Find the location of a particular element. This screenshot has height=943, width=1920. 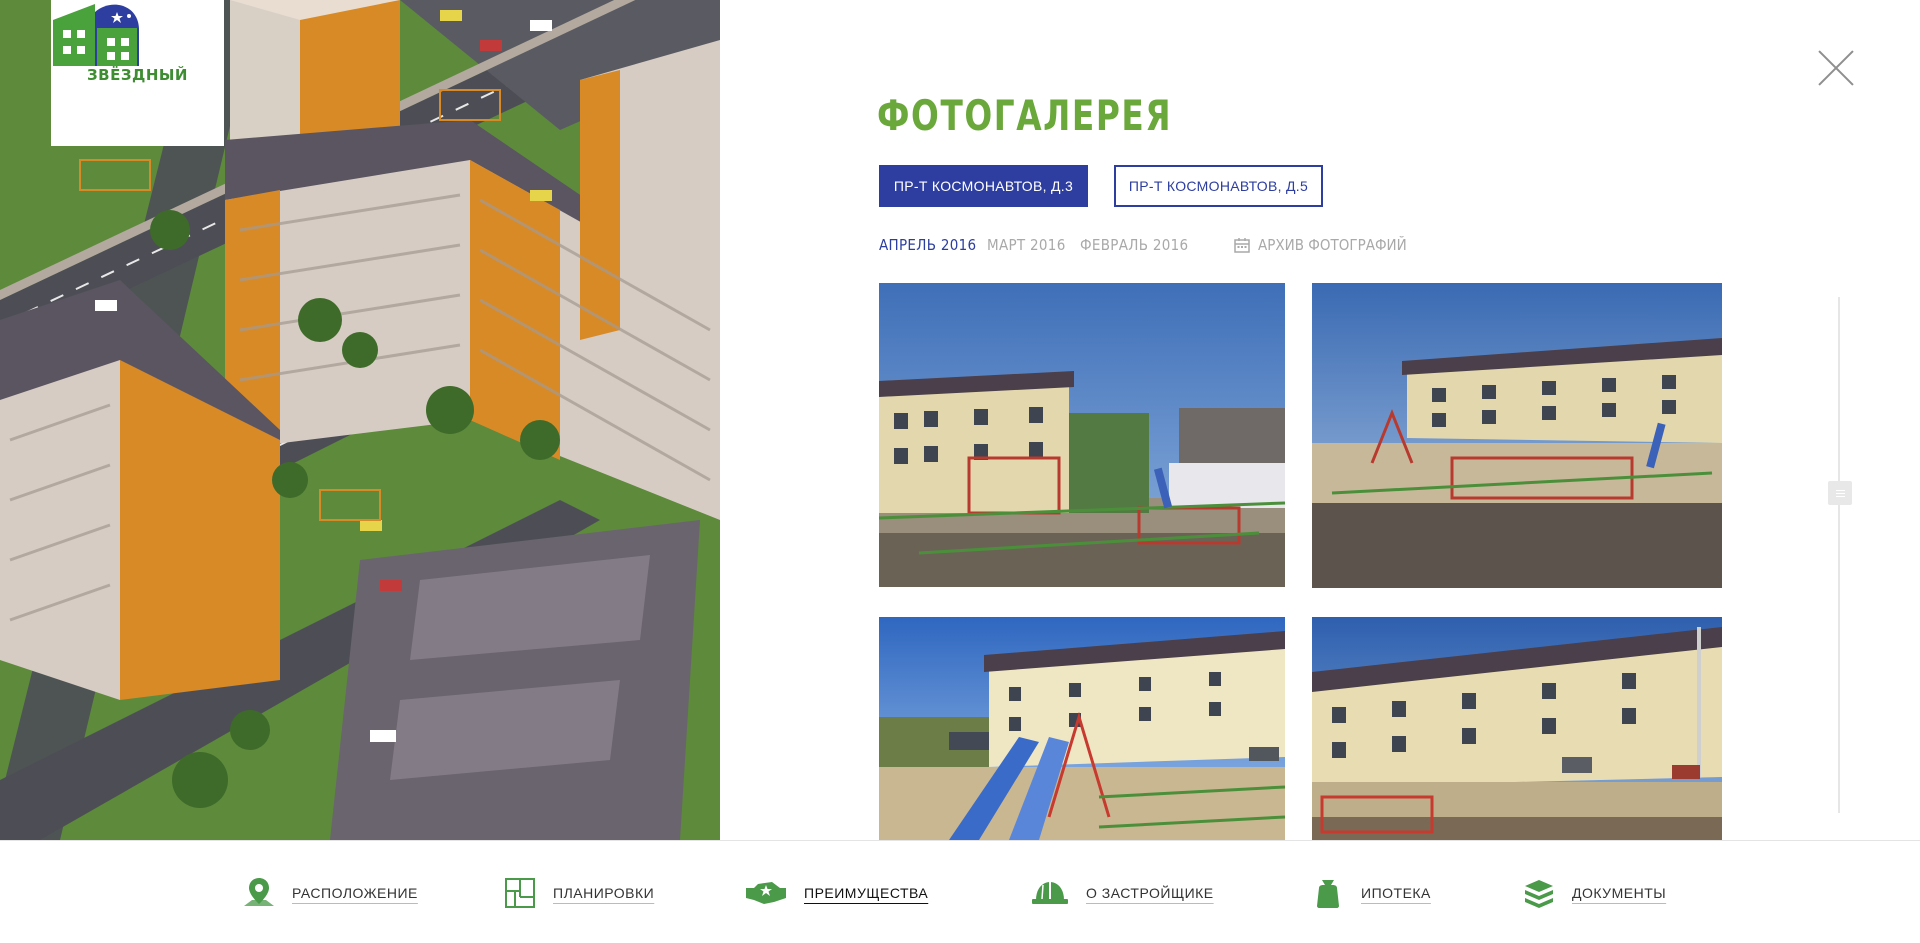

month-tab-april-2016: АПРЕЛЬ 2016 is located at coordinates (927, 245).